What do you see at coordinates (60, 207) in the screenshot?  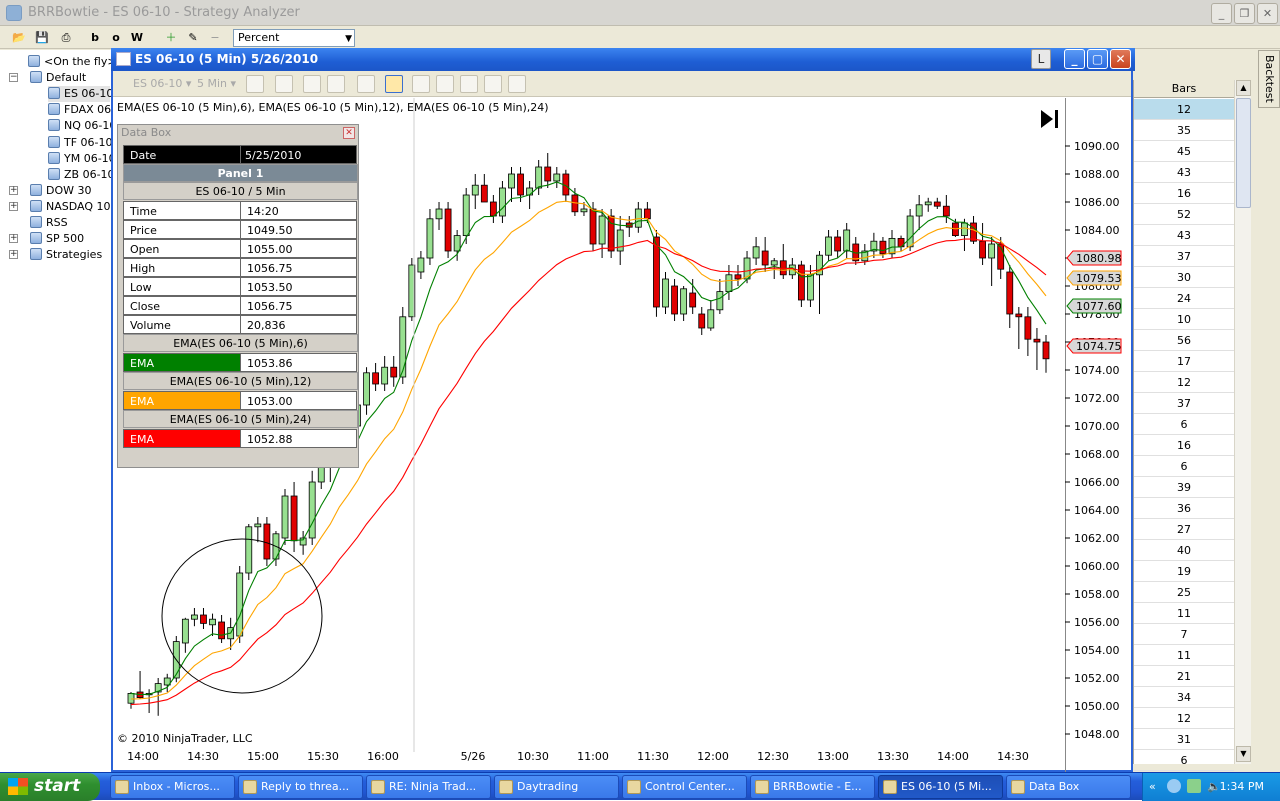 I see `tree-item: + NASDAQ 100` at bounding box center [60, 207].